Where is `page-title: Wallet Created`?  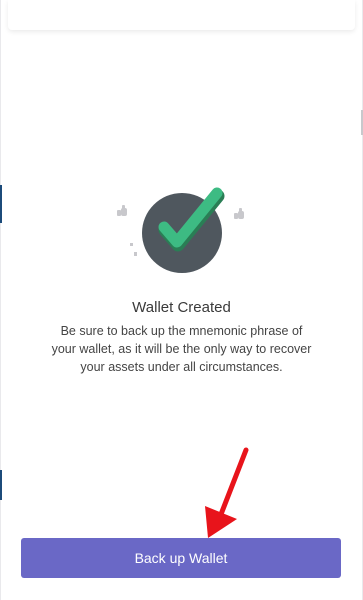 page-title: Wallet Created is located at coordinates (181, 307).